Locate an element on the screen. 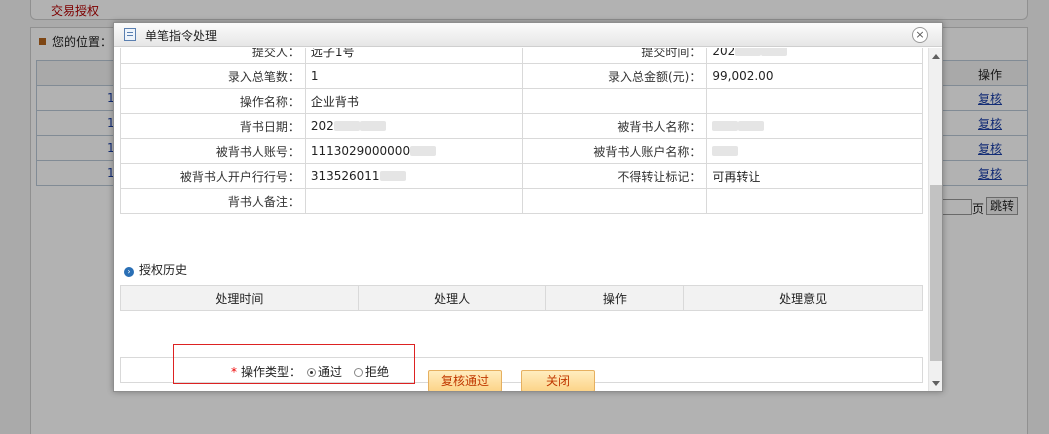 Image resolution: width=1049 pixels, height=434 pixels. close-icon: × is located at coordinates (920, 35).